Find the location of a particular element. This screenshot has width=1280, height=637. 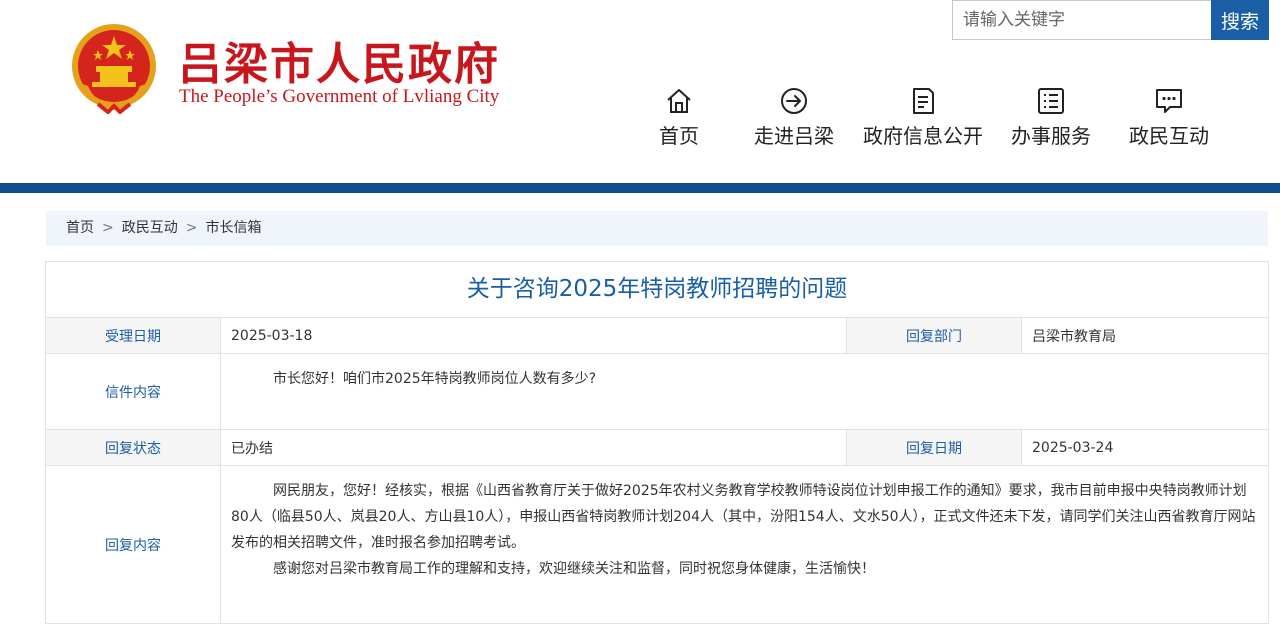

letter-title: 关于咨询2025年特岗教师招聘的问题 is located at coordinates (657, 290).